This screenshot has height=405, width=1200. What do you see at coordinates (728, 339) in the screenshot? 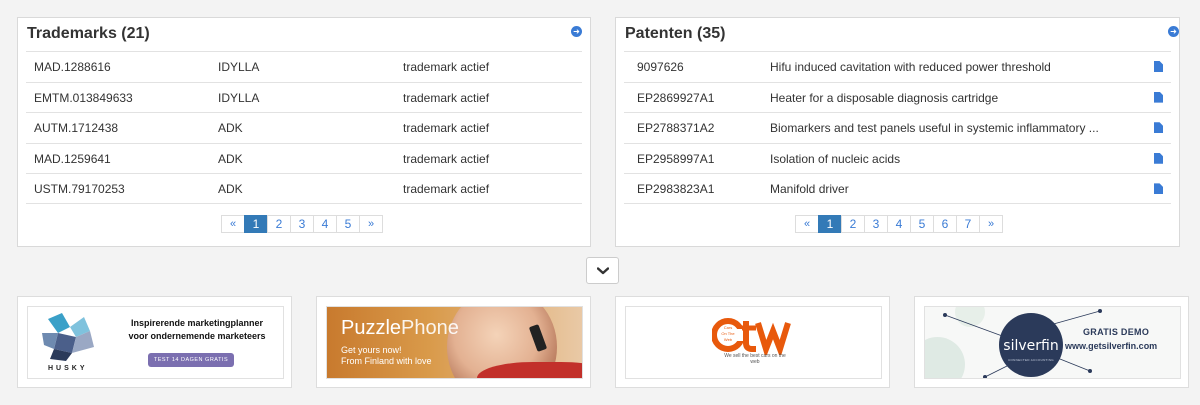
I see `cotw-small-3: Web` at bounding box center [728, 339].